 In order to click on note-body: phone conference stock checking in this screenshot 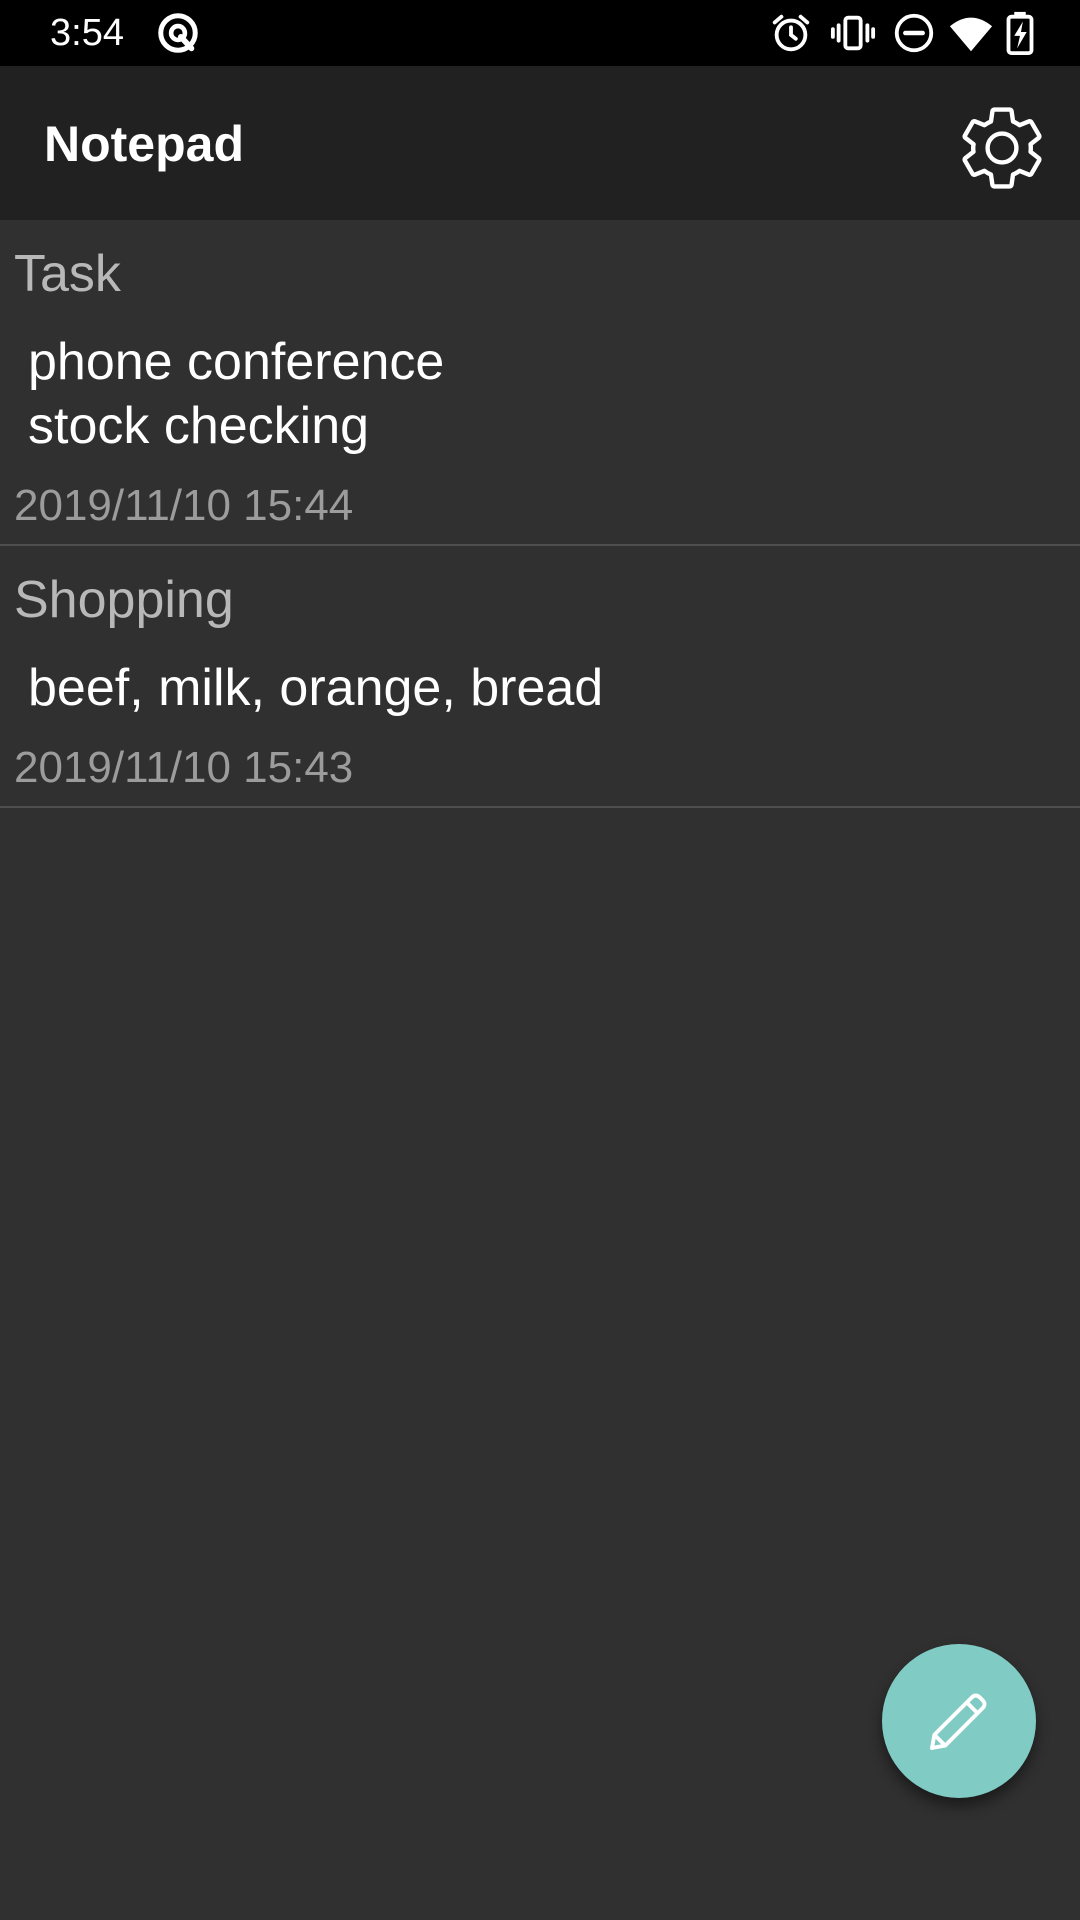, I will do `click(236, 394)`.